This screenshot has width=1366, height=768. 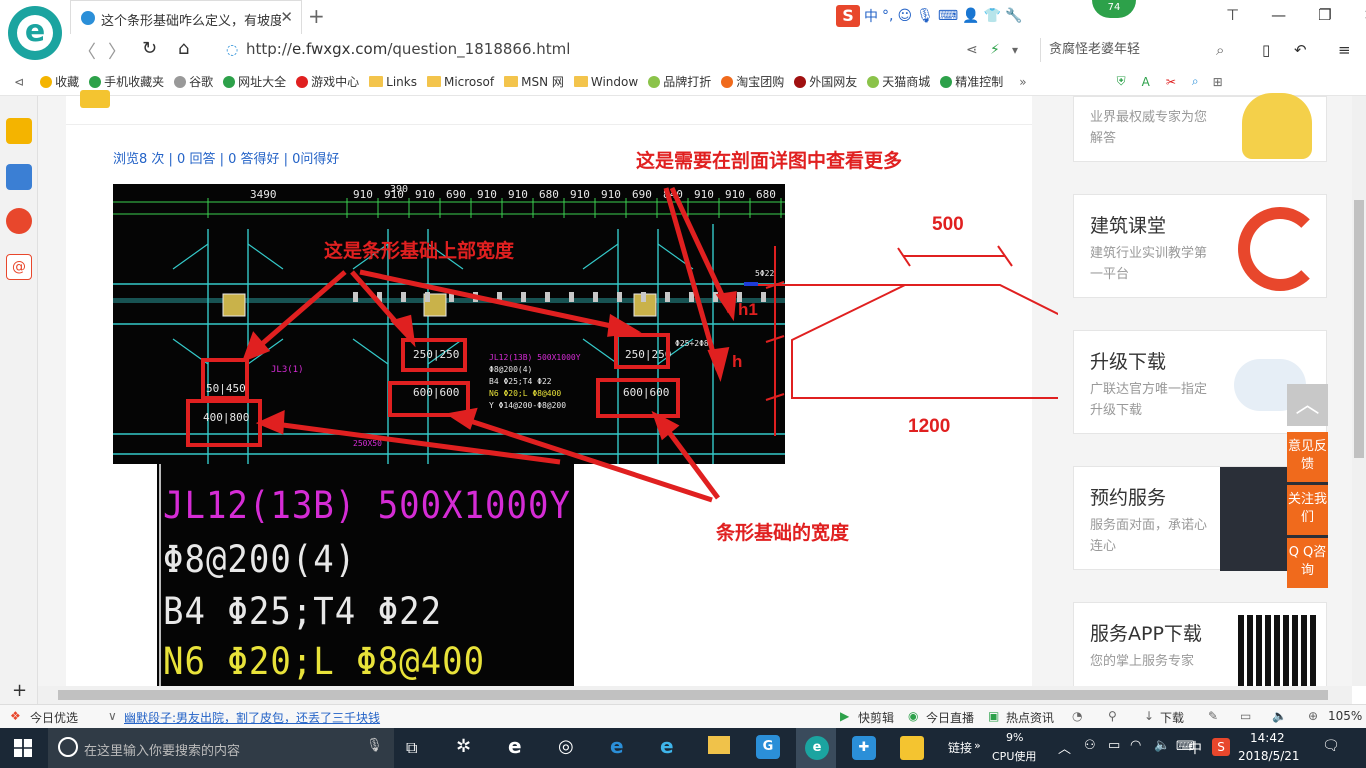 What do you see at coordinates (876, 717) in the screenshot?
I see `status-item-0: 快剪辑` at bounding box center [876, 717].